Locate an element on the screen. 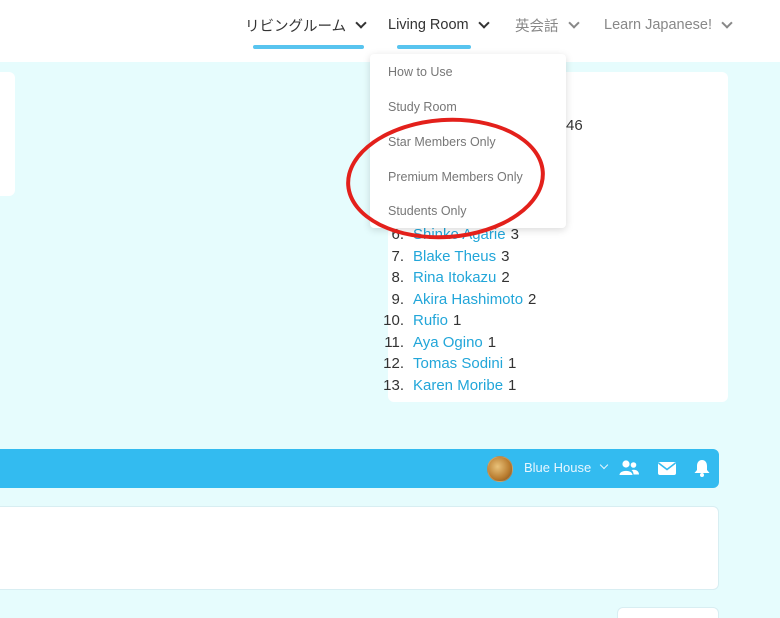  nav-item-learn-japanese: Learn Japanese! is located at coordinates (668, 25).